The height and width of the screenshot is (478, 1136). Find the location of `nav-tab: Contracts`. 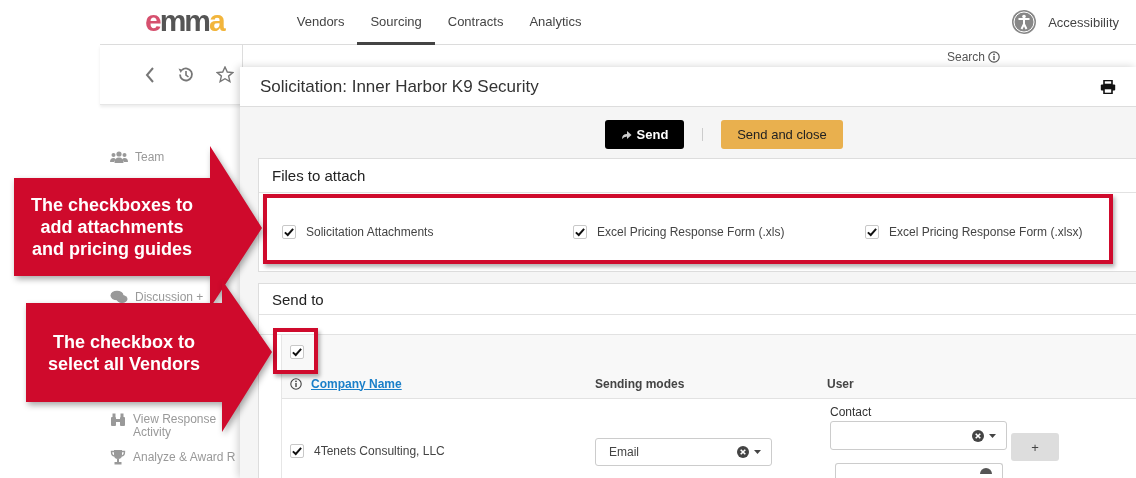

nav-tab: Contracts is located at coordinates (475, 22).